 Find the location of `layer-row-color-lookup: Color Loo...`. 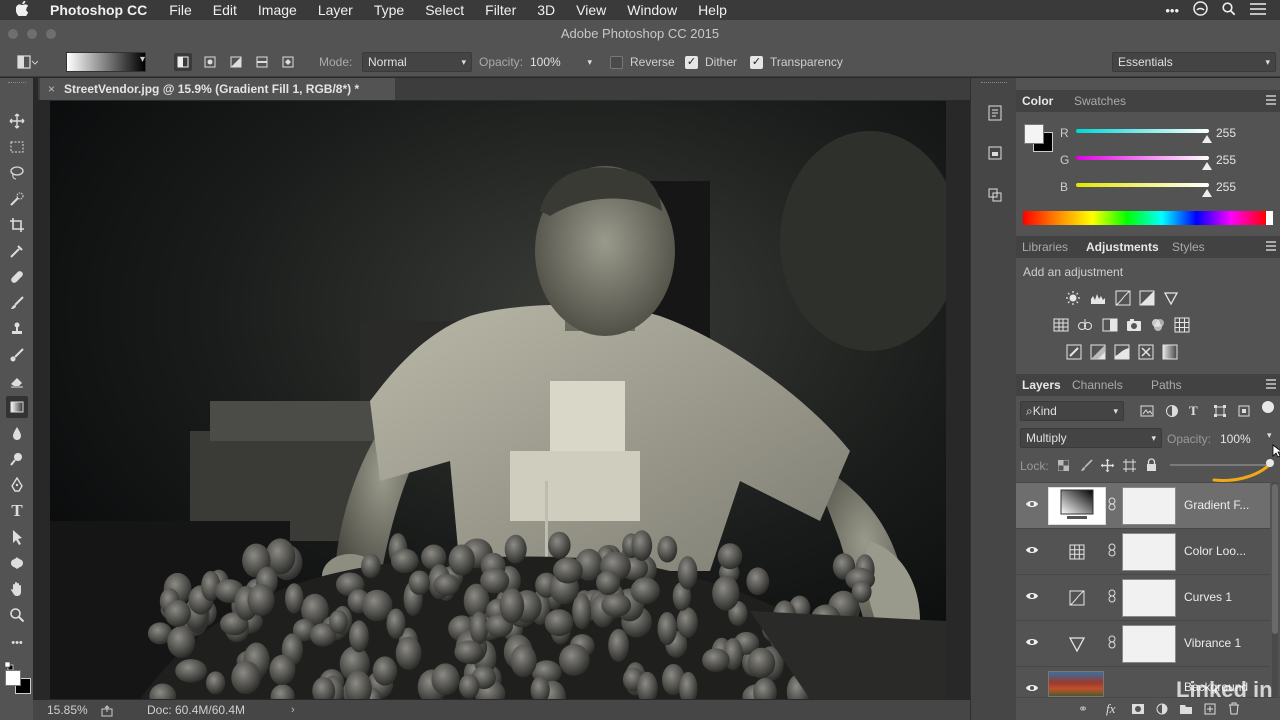

layer-row-color-lookup: Color Loo... is located at coordinates (1143, 551).